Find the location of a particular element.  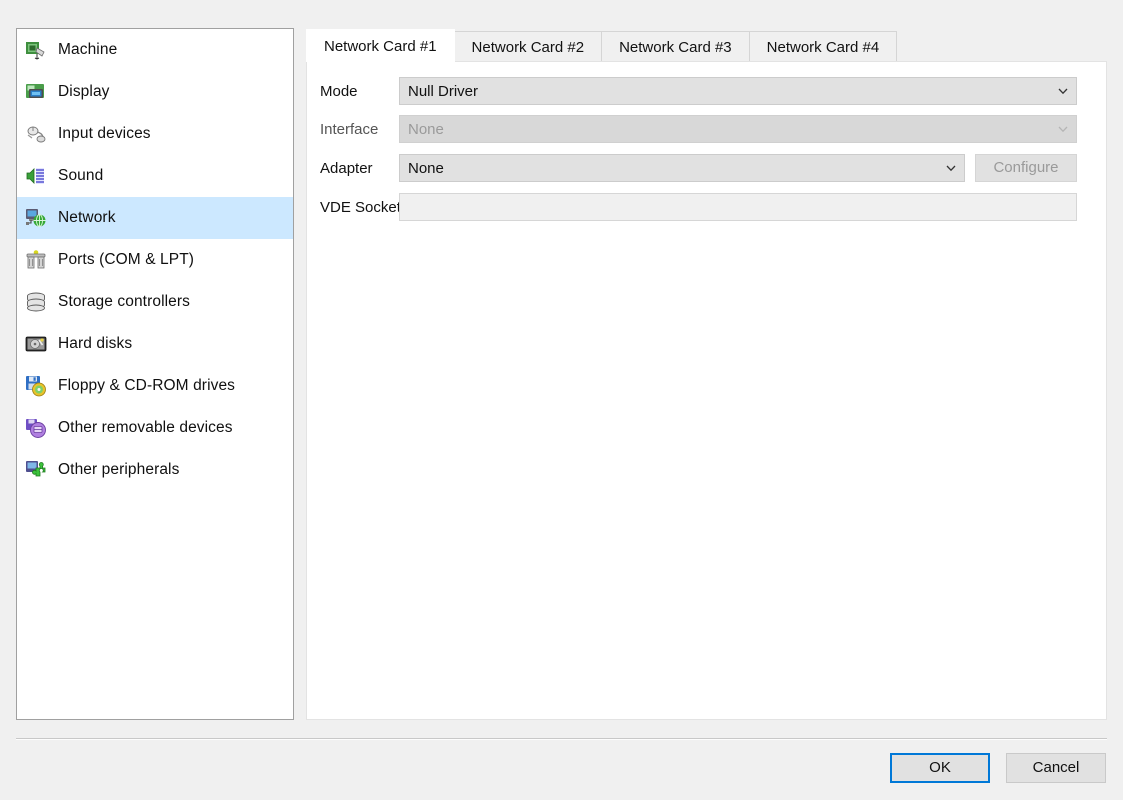

tab-network-card-4: Network Card #4 is located at coordinates (823, 46).